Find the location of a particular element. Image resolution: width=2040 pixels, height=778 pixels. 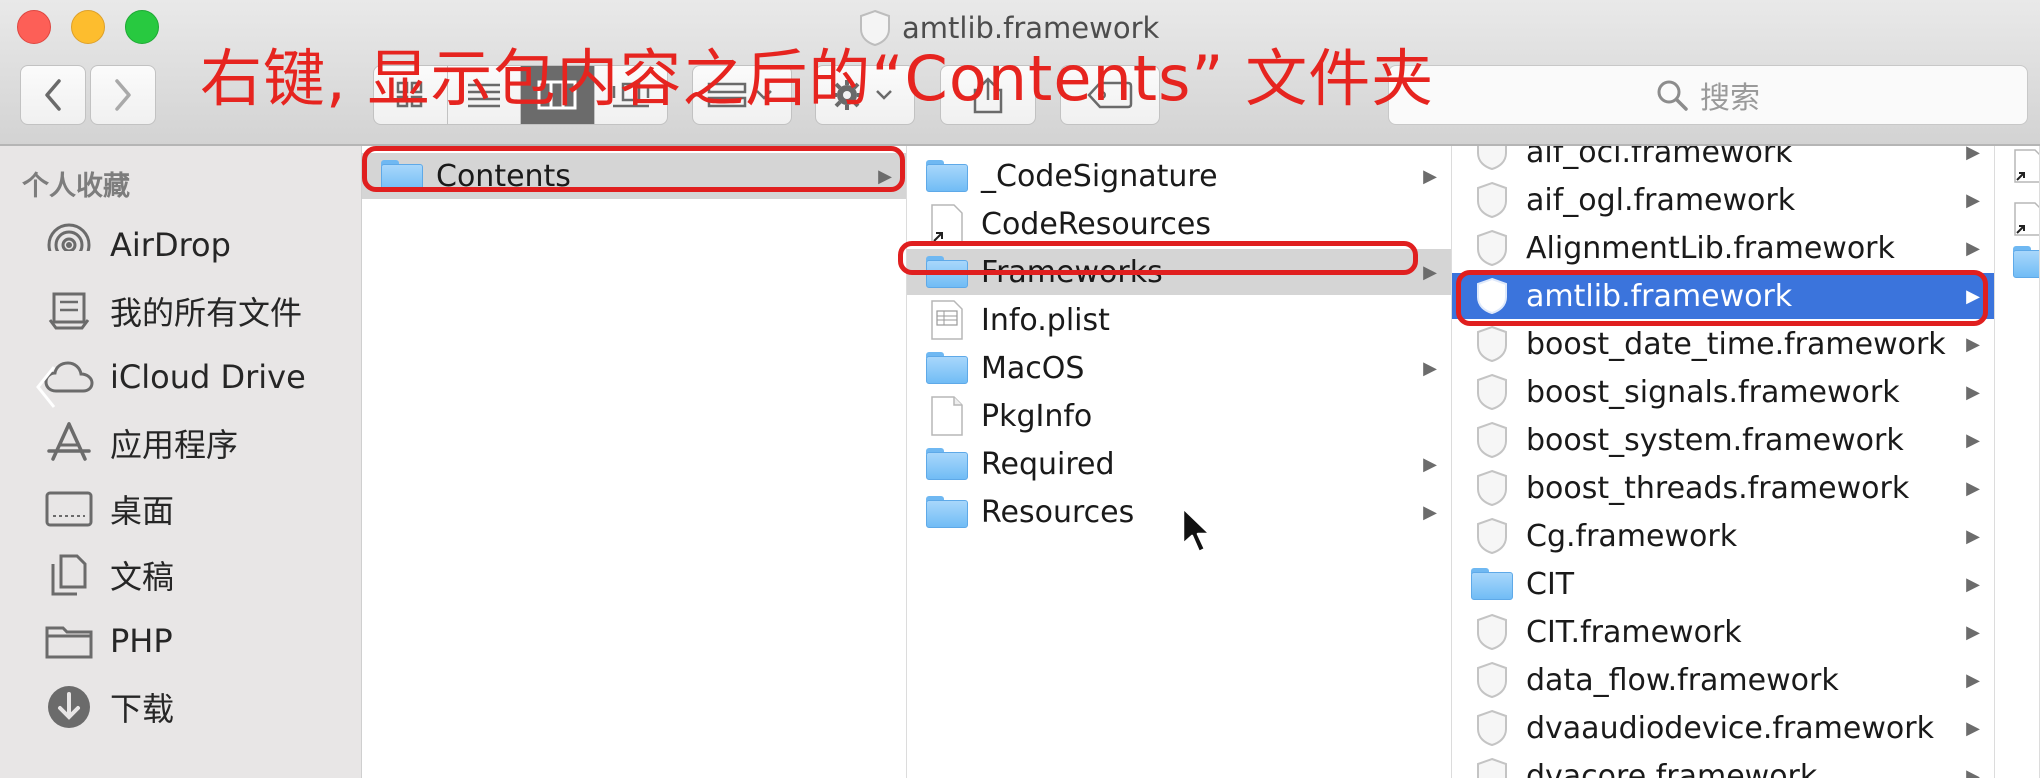

sidebar-item-documents: 文稿 is located at coordinates (181, 575).